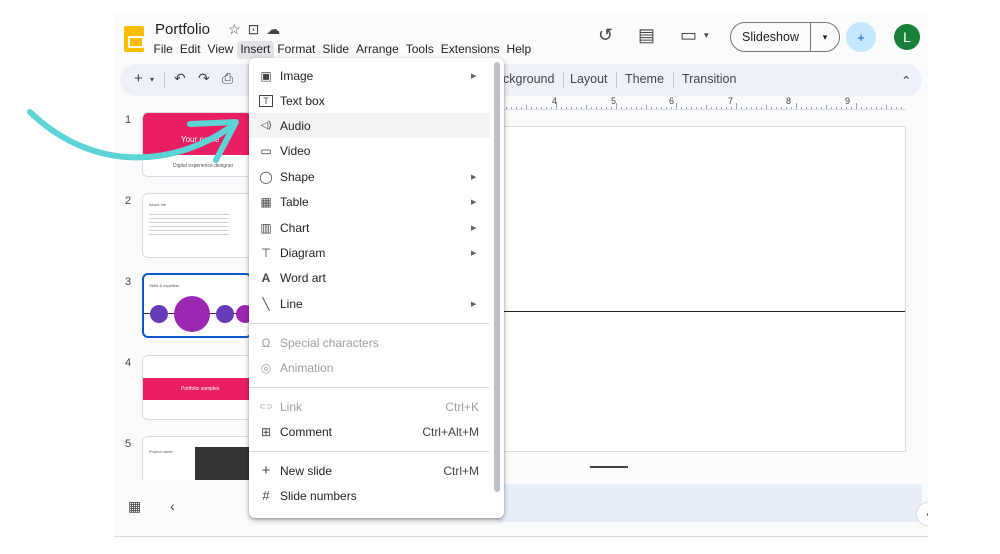 The image size is (1000, 554). Describe the element at coordinates (861, 37) in the screenshot. I see `share-add-person-icon: +` at that location.